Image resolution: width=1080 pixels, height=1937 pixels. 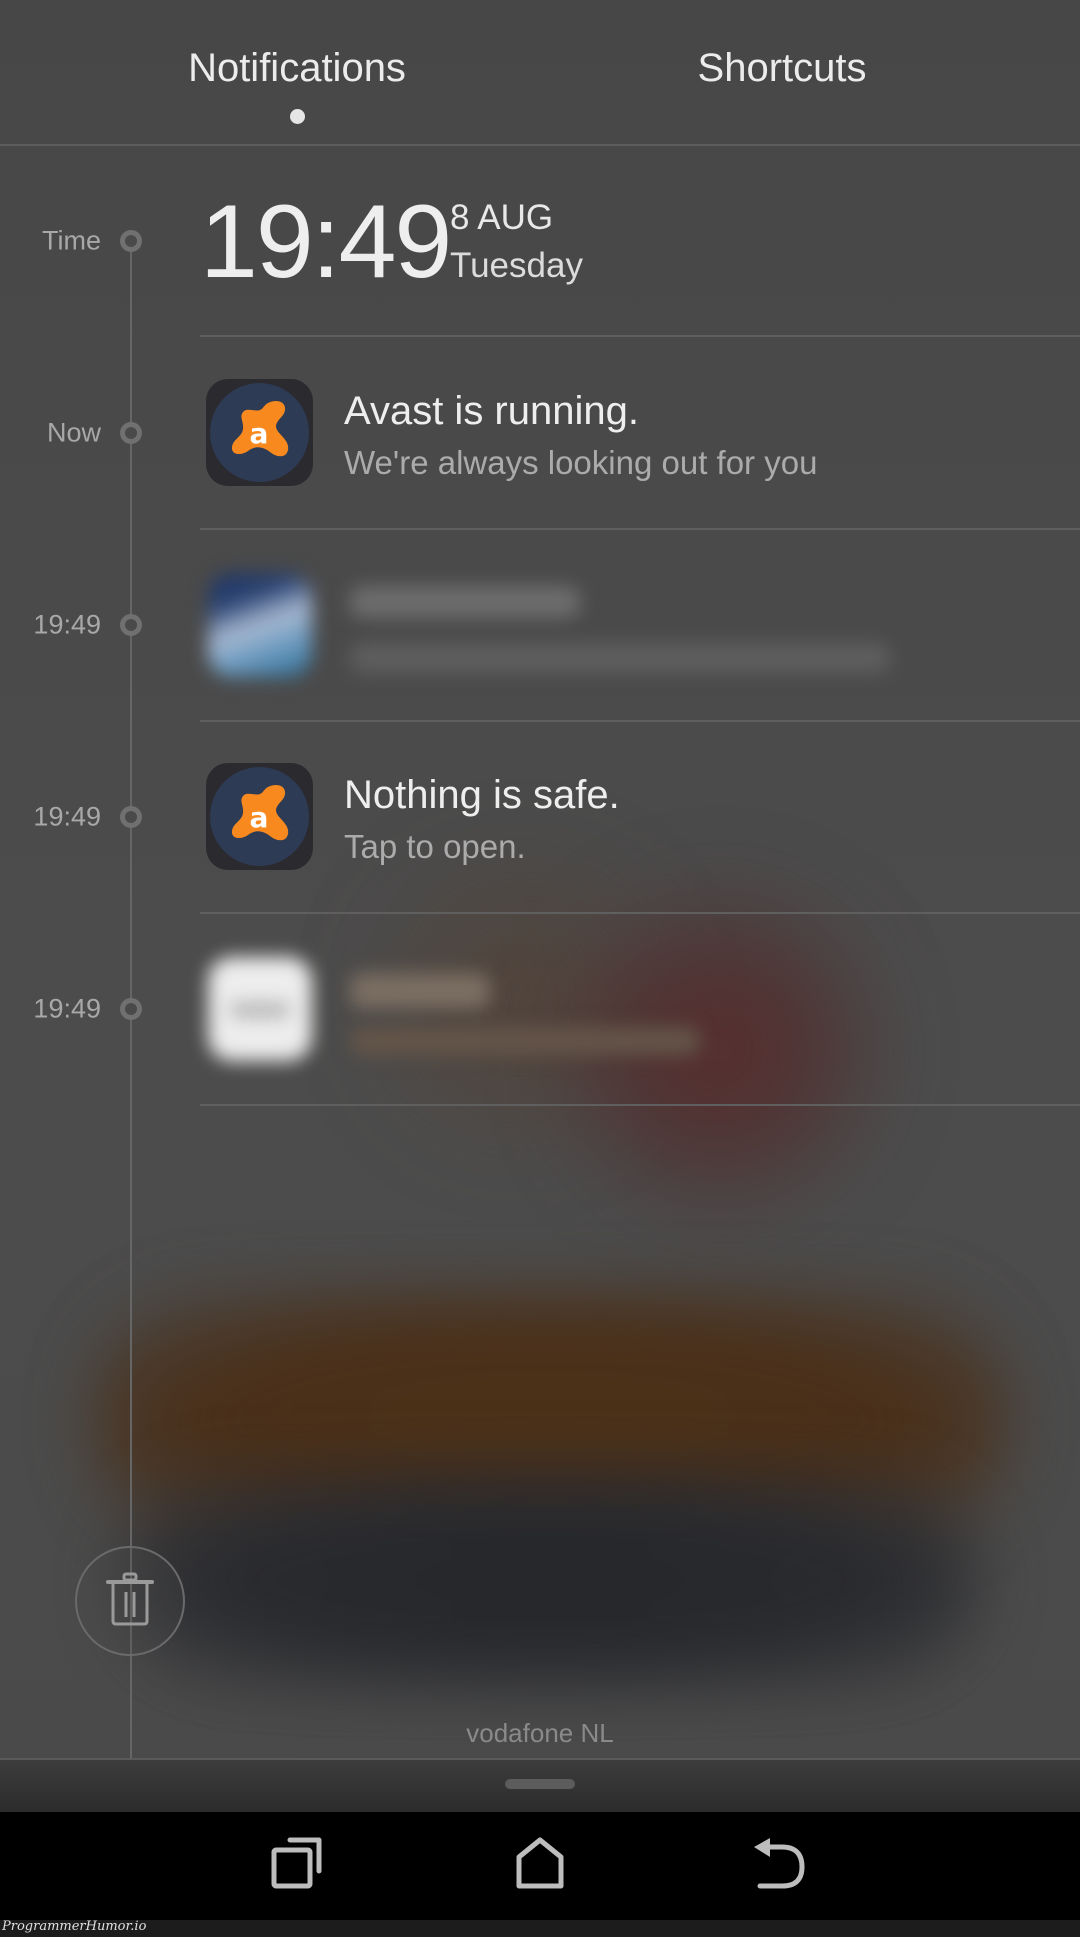 I want to click on trash-icon, so click(x=130, y=1601).